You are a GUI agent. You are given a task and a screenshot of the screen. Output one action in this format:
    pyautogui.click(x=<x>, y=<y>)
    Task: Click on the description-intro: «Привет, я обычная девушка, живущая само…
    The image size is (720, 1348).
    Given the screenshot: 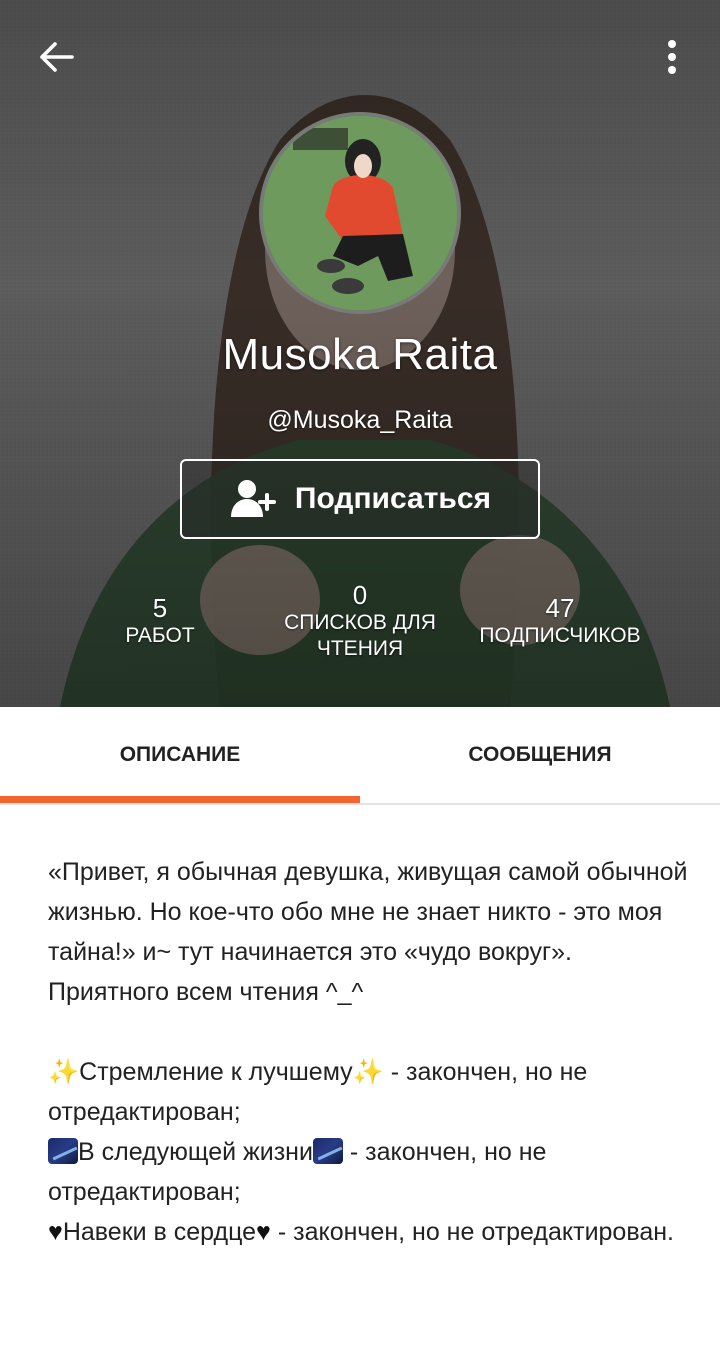 What is the action you would take?
    pyautogui.click(x=368, y=912)
    